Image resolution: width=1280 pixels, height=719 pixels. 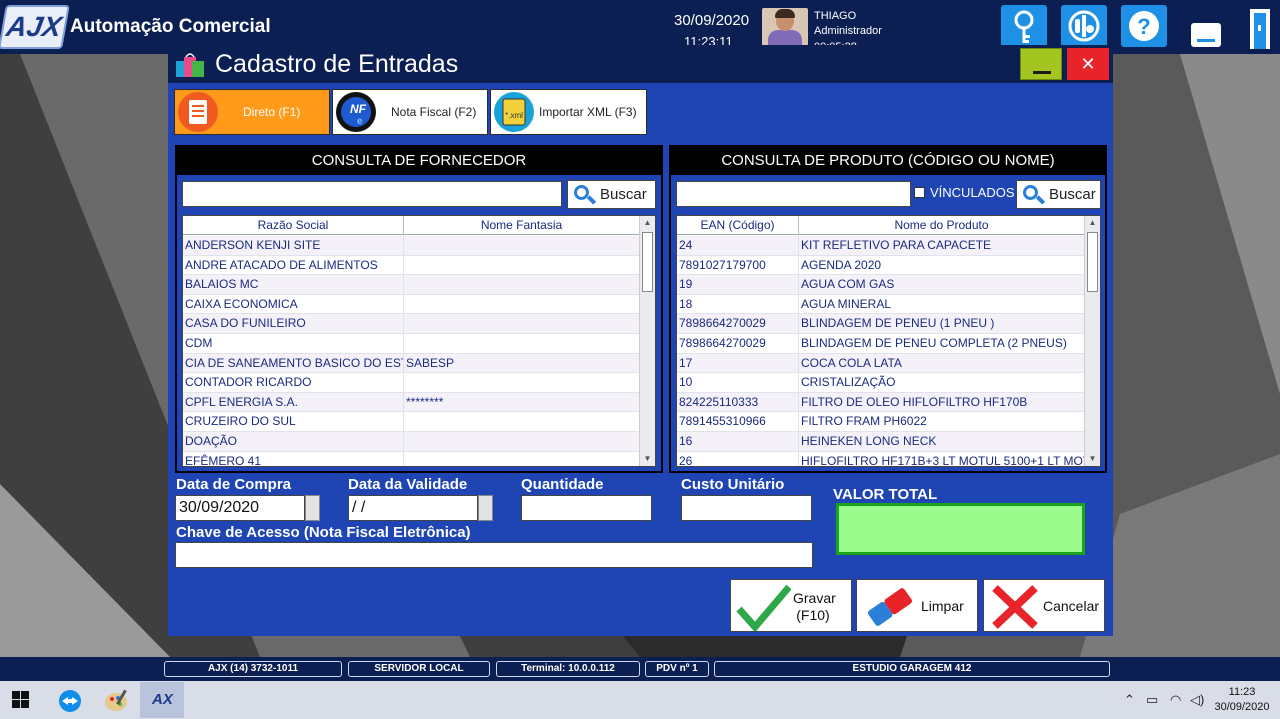 What do you see at coordinates (1242, 692) in the screenshot?
I see `taskbar-time: 11:23` at bounding box center [1242, 692].